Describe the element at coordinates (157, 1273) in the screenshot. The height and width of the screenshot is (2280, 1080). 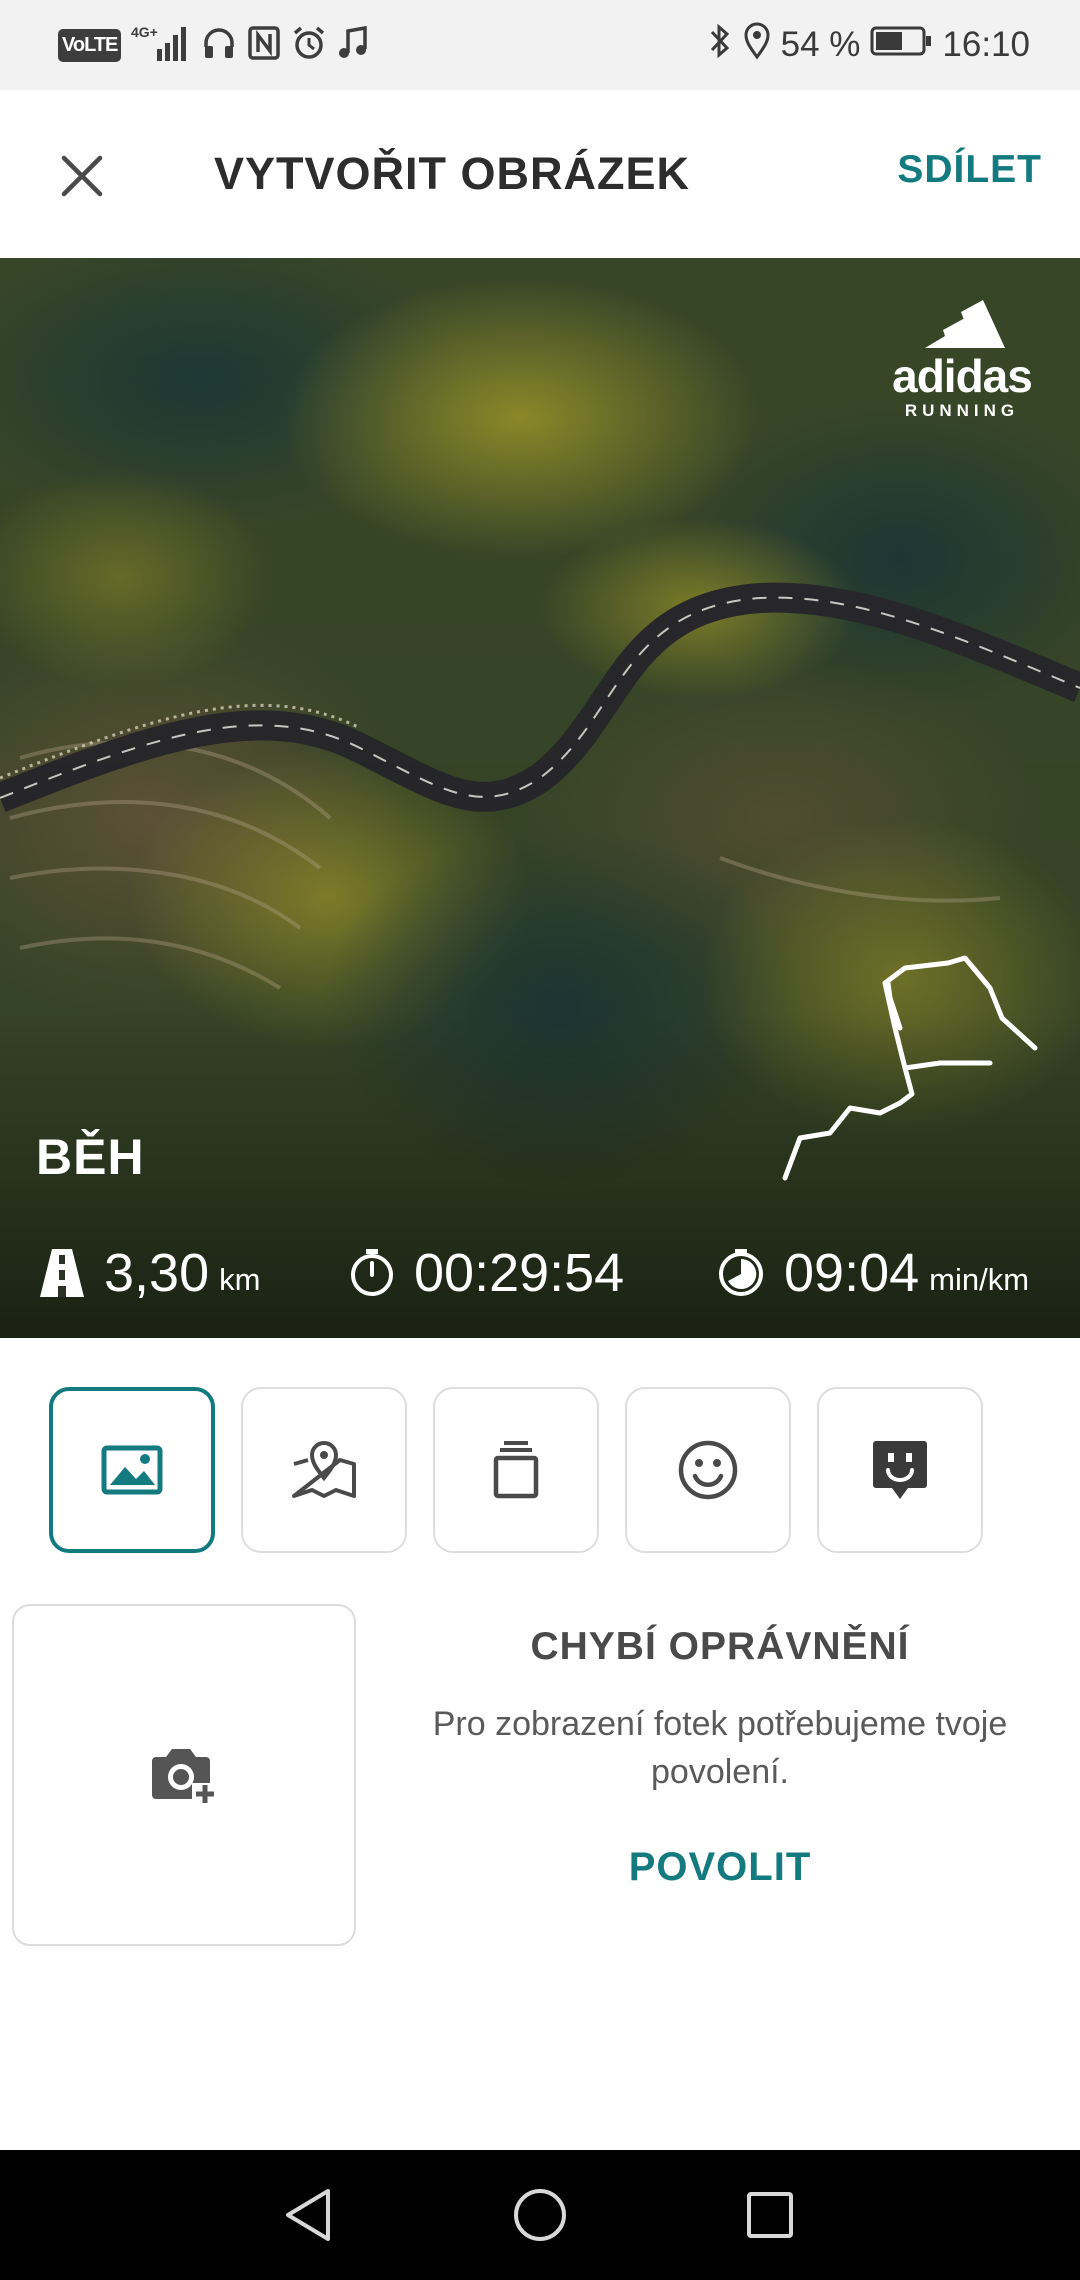
I see `distance-value: 3,30` at that location.